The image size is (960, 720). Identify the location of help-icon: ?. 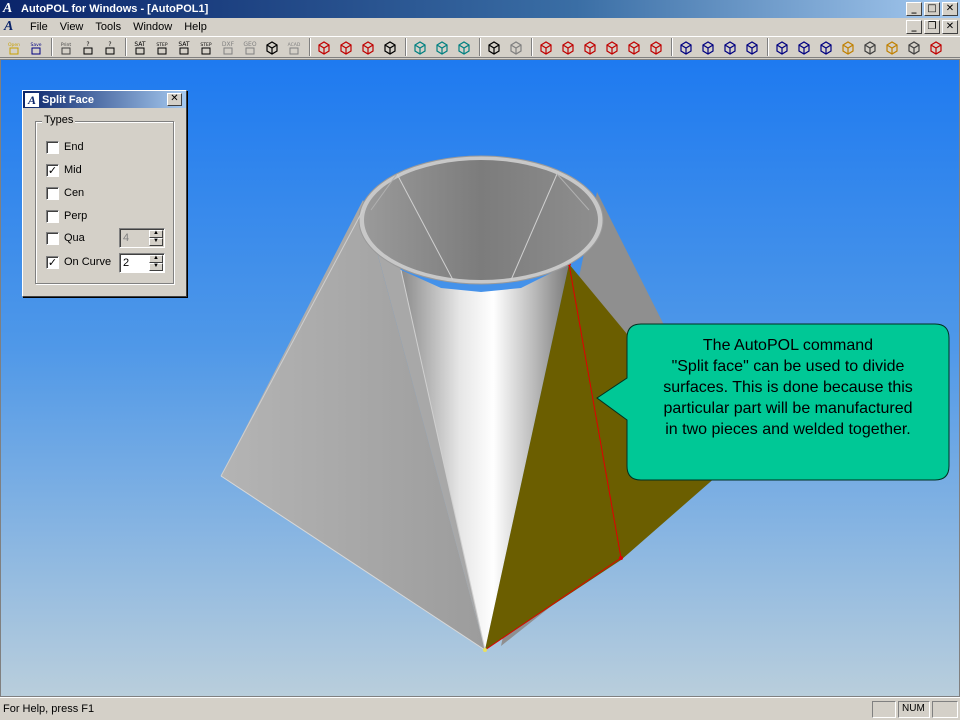
(87, 48).